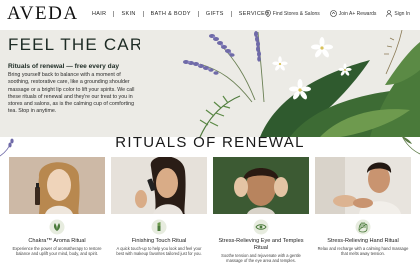  I want to click on ritual-title: Stress-Relieving Hand Ritual, so click(363, 241).